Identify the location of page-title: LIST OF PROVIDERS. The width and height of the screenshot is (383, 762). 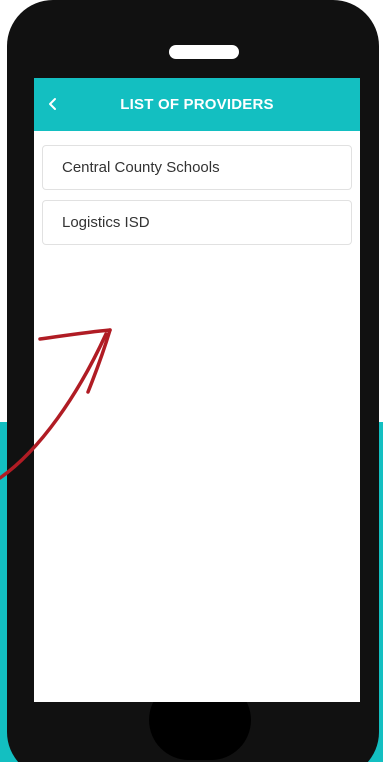
(197, 104).